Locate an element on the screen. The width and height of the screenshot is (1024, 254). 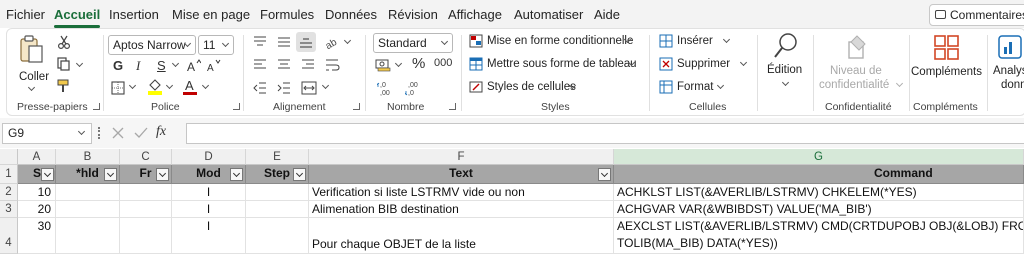
format-dropdown-icon is located at coordinates (720, 85).